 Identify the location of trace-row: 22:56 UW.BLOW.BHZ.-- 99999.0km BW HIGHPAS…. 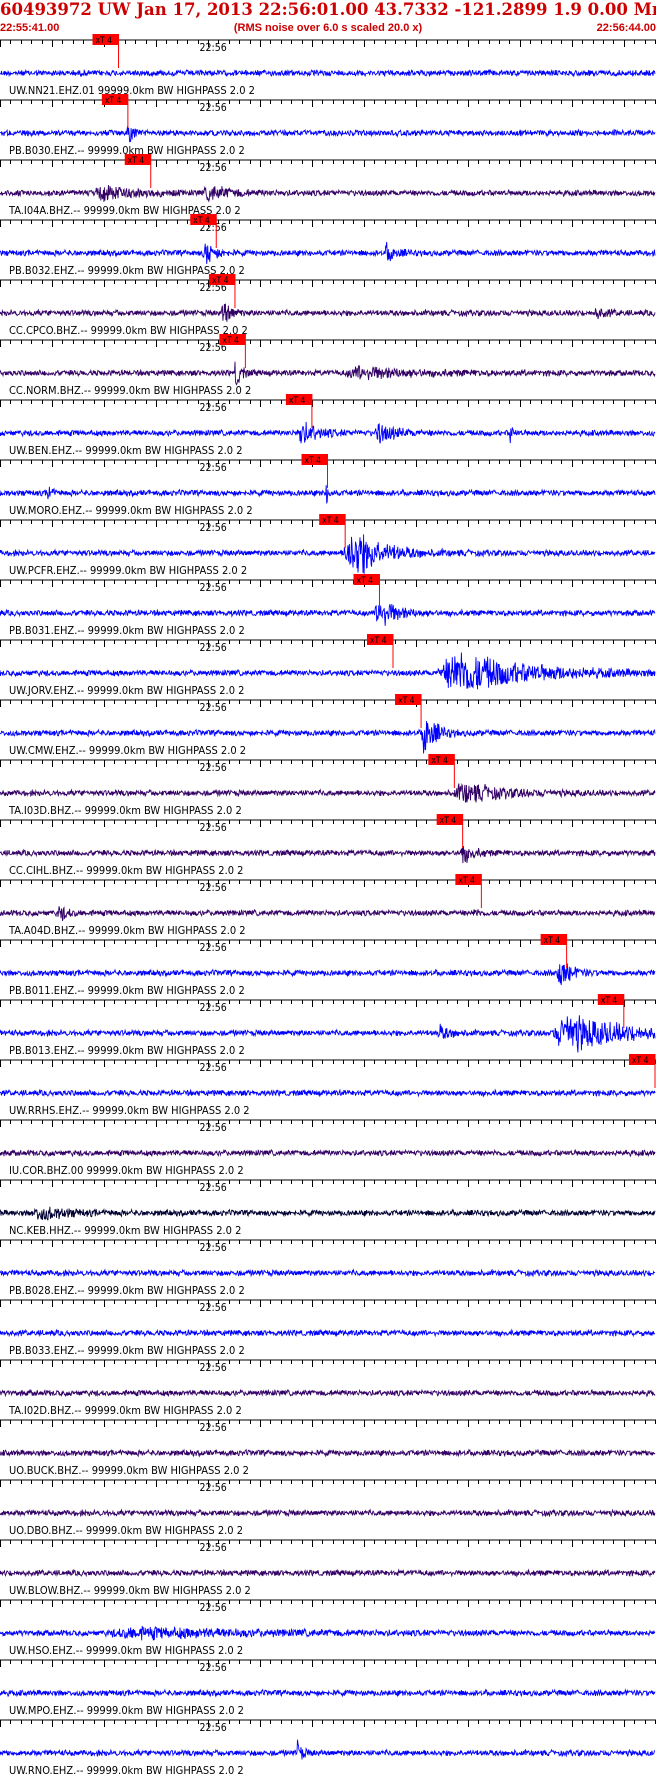
(328, 1568).